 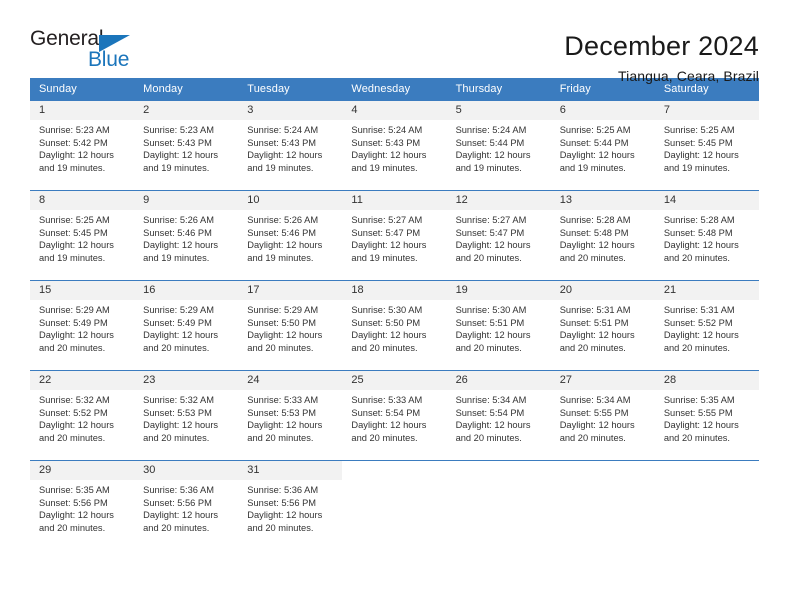 I want to click on day-number: 26, so click(x=498, y=380).